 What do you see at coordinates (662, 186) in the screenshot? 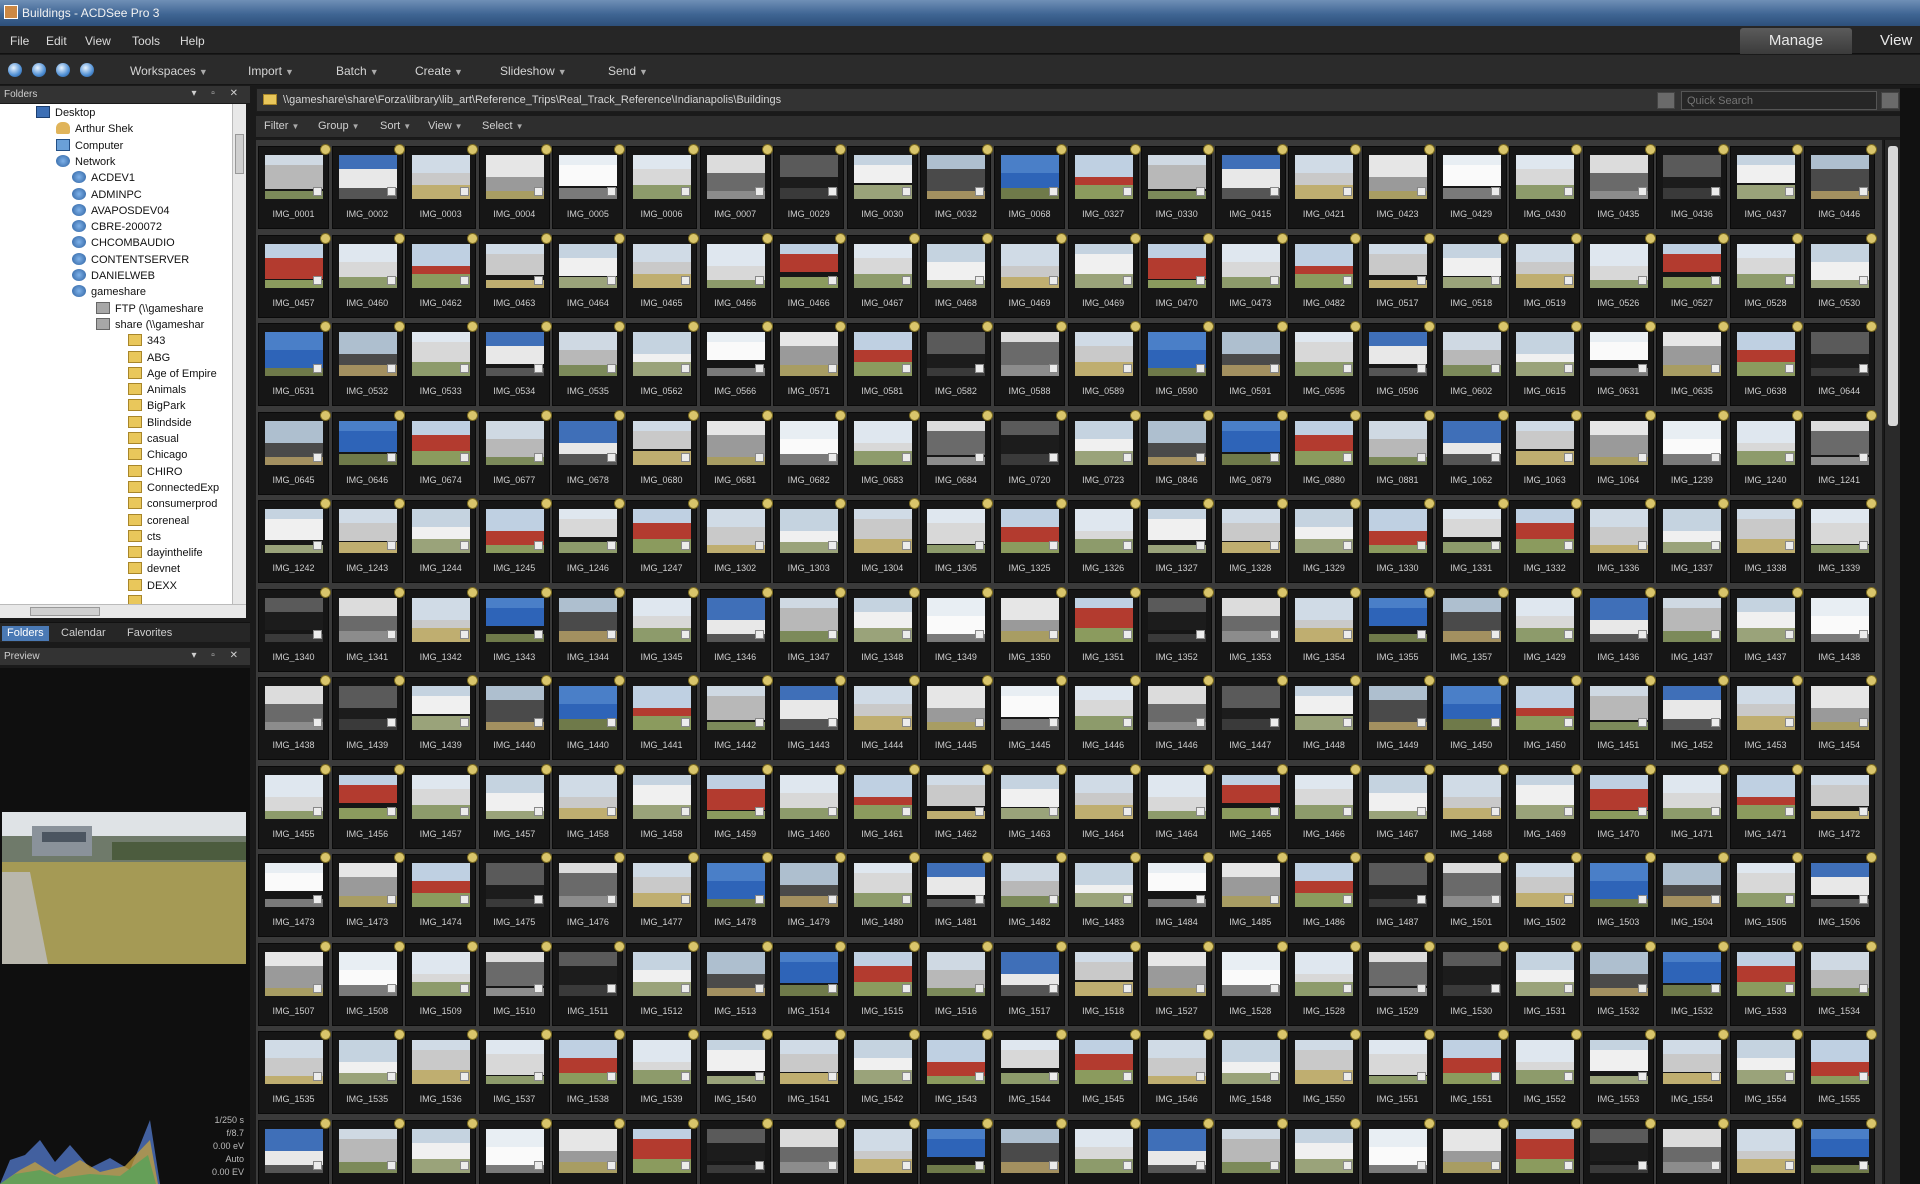
I see `thumbnail-item: IMG_0006` at bounding box center [662, 186].